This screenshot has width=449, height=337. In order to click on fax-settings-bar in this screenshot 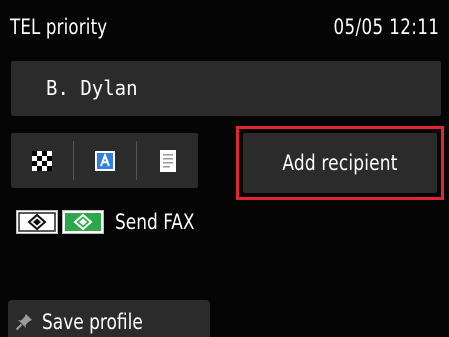, I will do `click(104, 160)`.